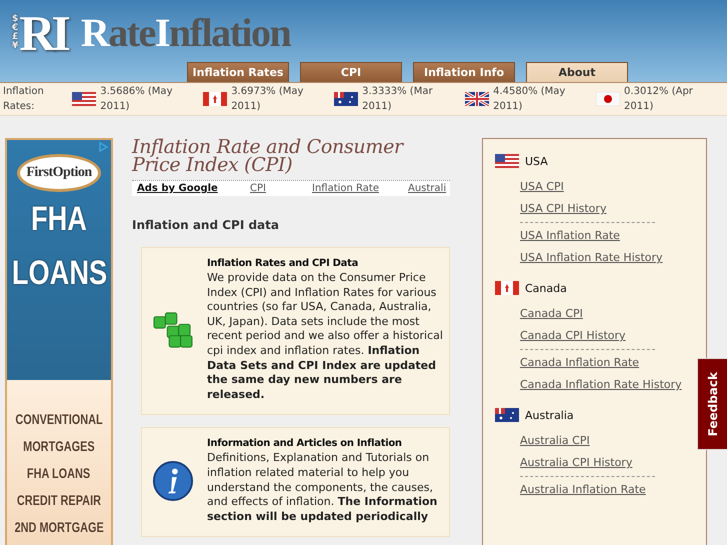 The image size is (727, 545). I want to click on country-link: Australia Inflation Rate, so click(583, 490).